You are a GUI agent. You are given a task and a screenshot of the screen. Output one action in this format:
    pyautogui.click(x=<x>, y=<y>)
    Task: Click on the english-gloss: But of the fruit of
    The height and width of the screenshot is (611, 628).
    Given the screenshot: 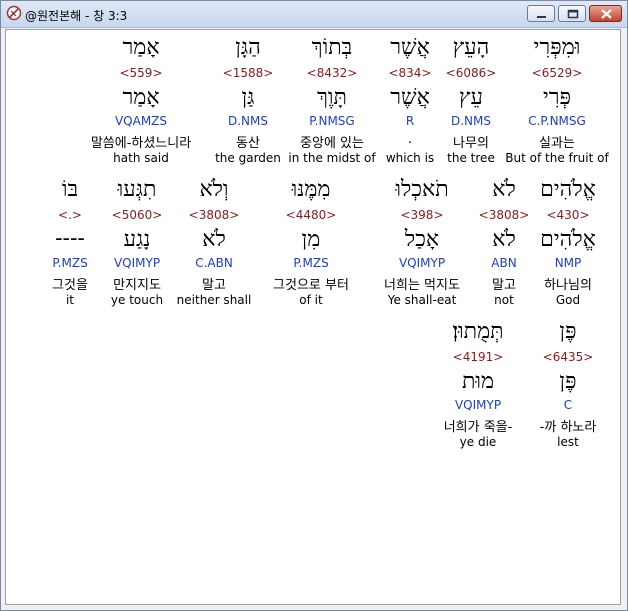 What is the action you would take?
    pyautogui.click(x=557, y=158)
    